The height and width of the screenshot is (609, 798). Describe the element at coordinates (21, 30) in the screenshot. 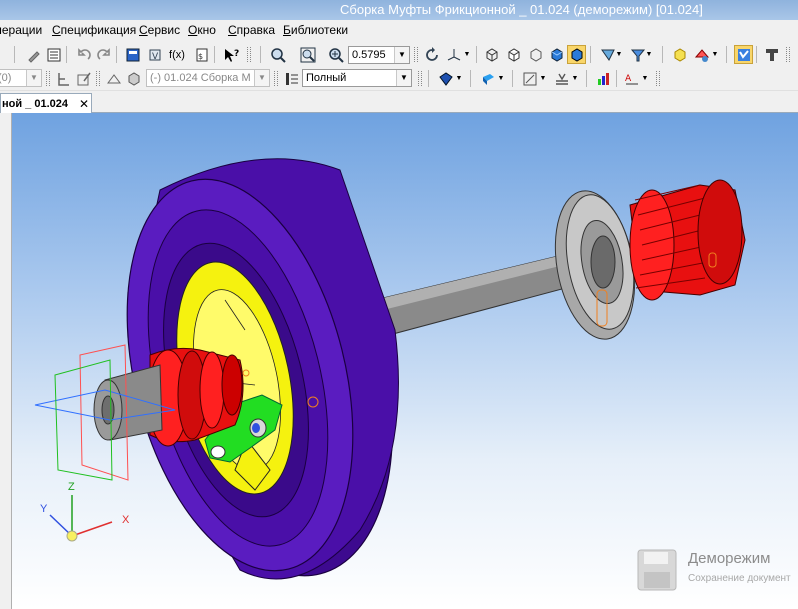

I see `menu-operations: Операции` at that location.